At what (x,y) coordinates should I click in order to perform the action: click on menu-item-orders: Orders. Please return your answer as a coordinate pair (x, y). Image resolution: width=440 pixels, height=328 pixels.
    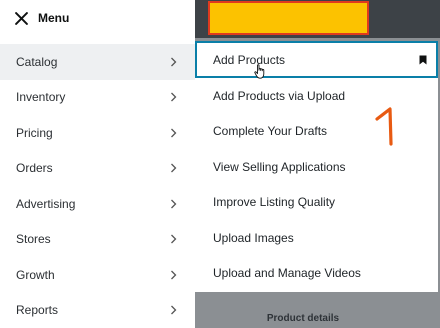
    Looking at the image, I should click on (97, 169).